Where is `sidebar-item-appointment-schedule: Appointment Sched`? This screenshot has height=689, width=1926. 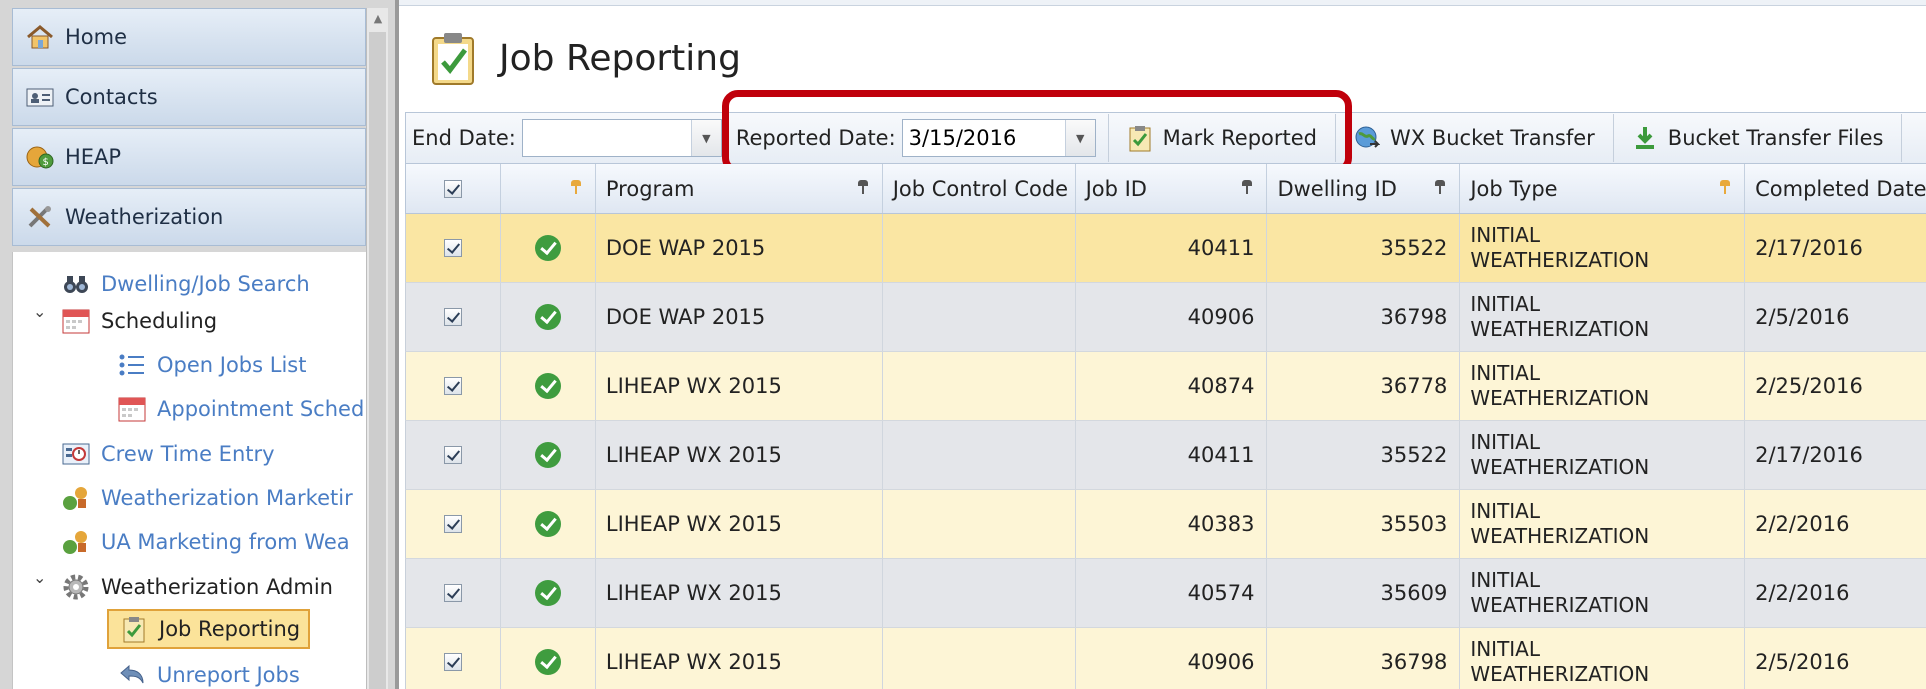
sidebar-item-appointment-schedule: Appointment Sched is located at coordinates (240, 409).